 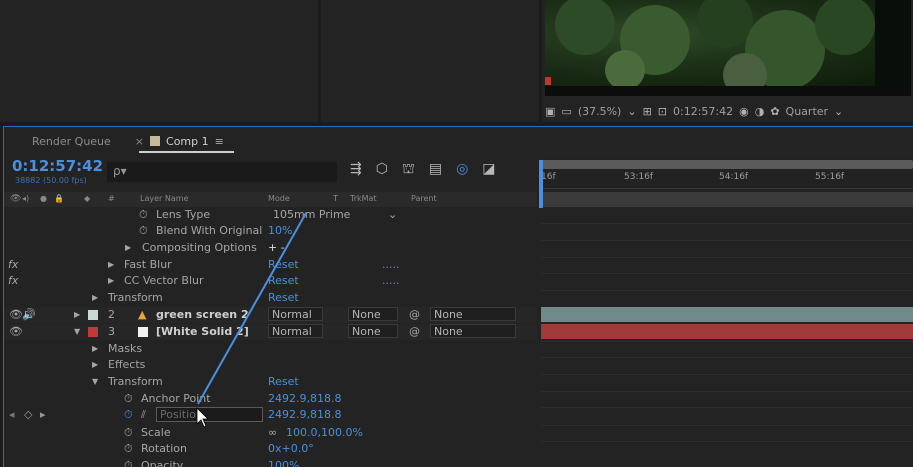 I want to click on resolution-dropdown: Quarter, so click(x=807, y=111).